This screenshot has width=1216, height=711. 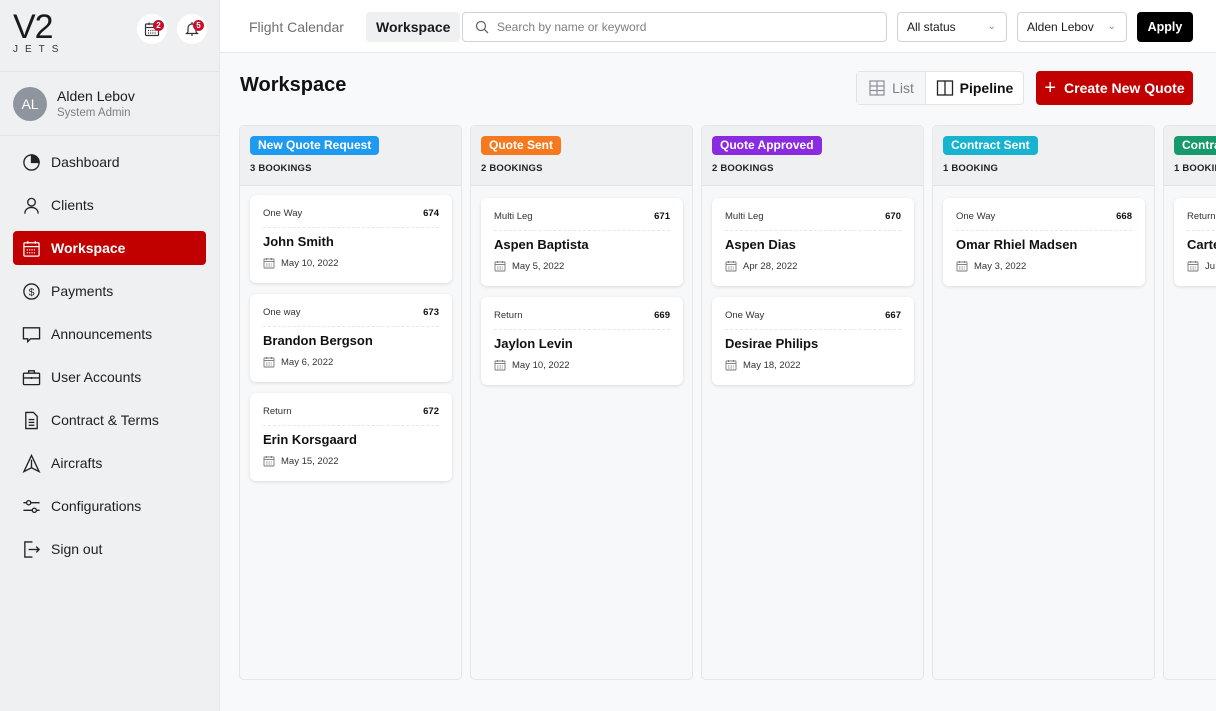 I want to click on booking-card: One Way 668 Omar Rhiel Madsen May 3, 2022, so click(x=1044, y=242).